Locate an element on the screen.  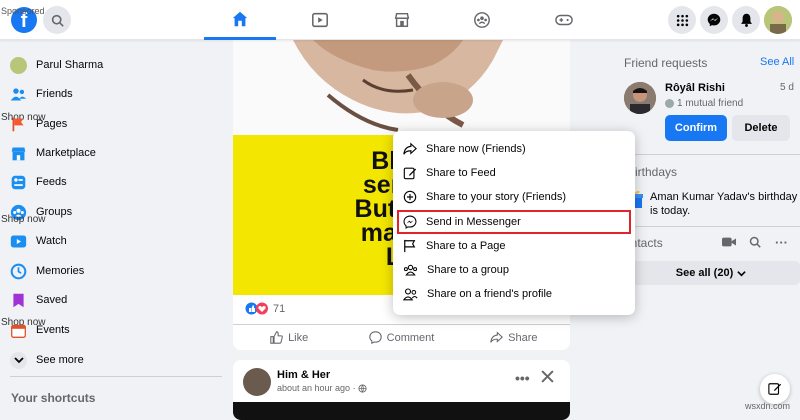
flag-icon is located at coordinates (410, 245).